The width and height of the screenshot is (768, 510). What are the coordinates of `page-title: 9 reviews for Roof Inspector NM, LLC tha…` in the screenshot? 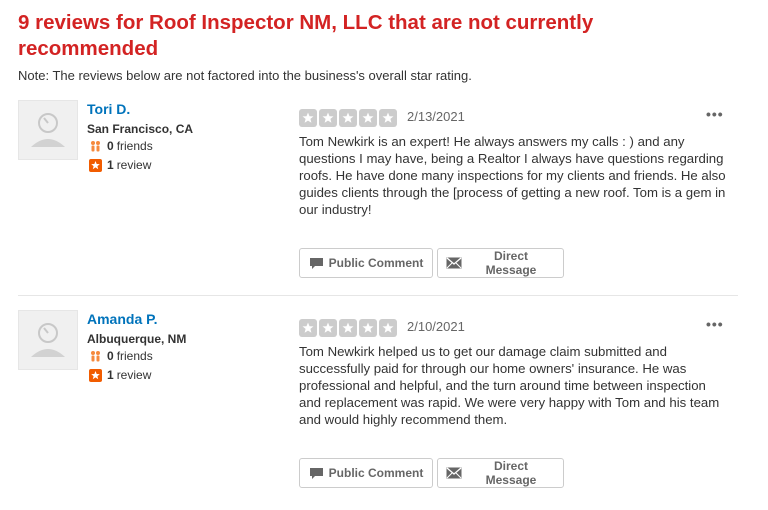 It's located at (306, 35).